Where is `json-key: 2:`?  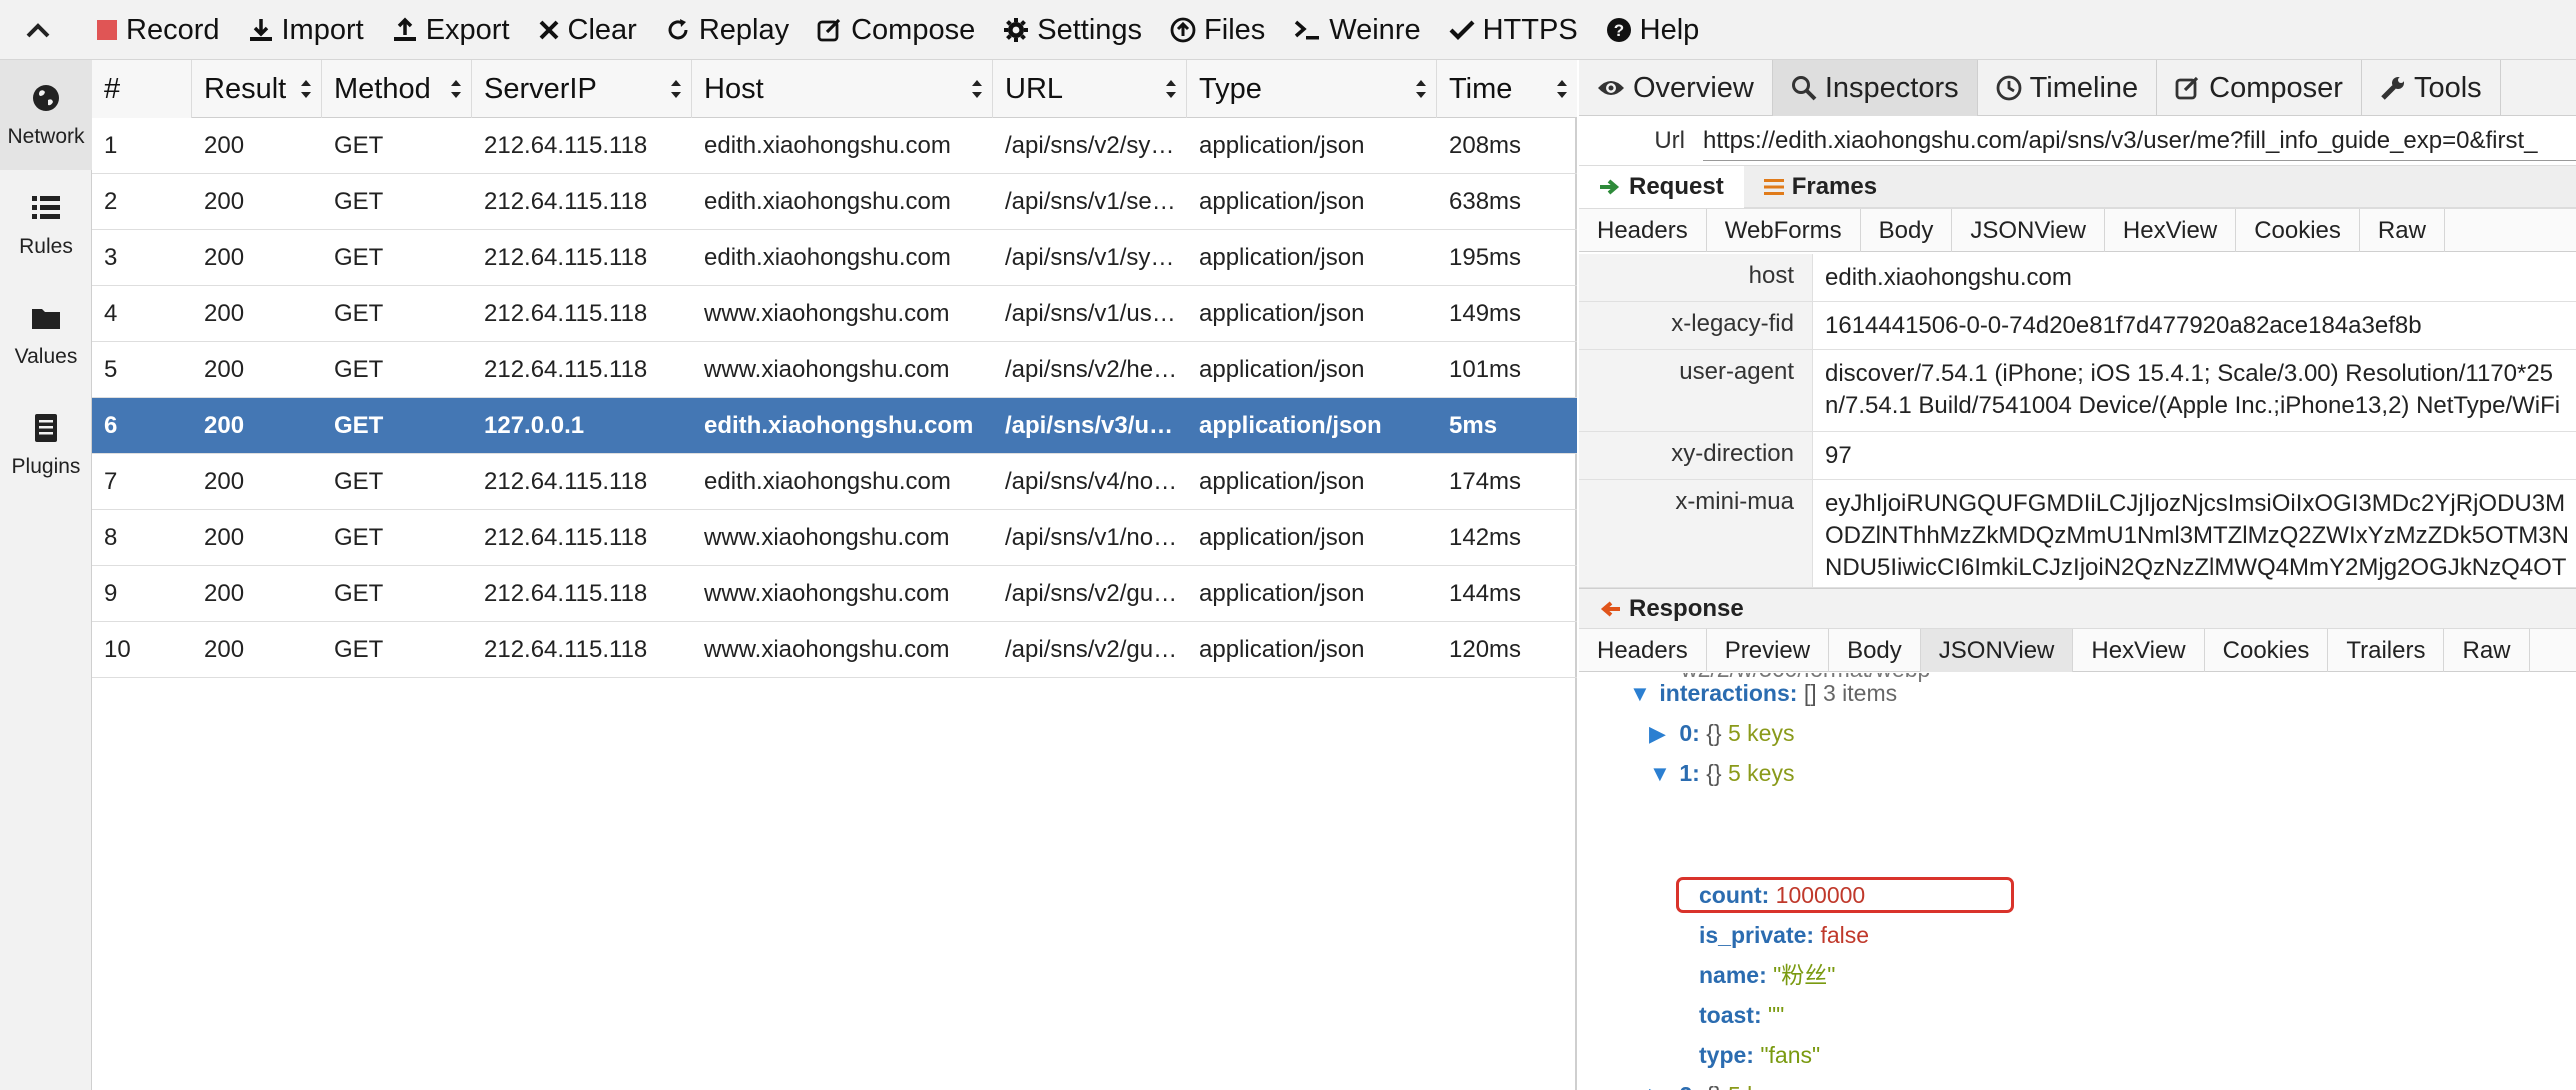
json-key: 2: is located at coordinates (1689, 1086).